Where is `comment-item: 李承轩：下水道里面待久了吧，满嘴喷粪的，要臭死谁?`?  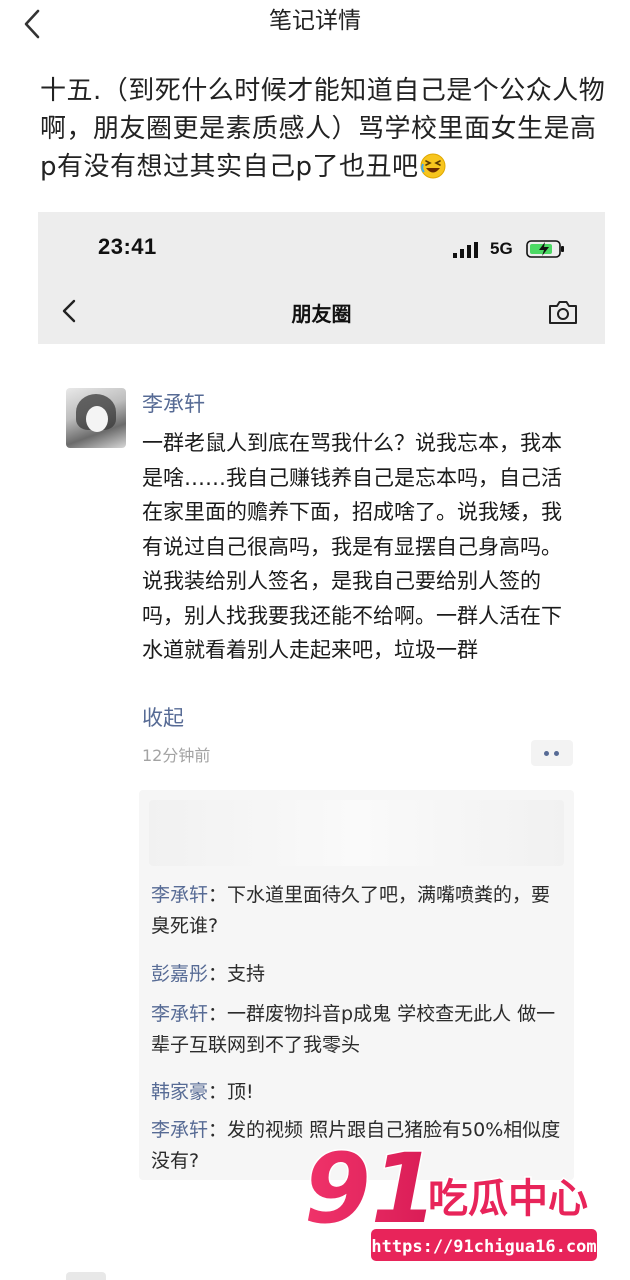 comment-item: 李承轩：下水道里面待久了吧，满嘴喷粪的，要臭死谁? is located at coordinates (358, 911).